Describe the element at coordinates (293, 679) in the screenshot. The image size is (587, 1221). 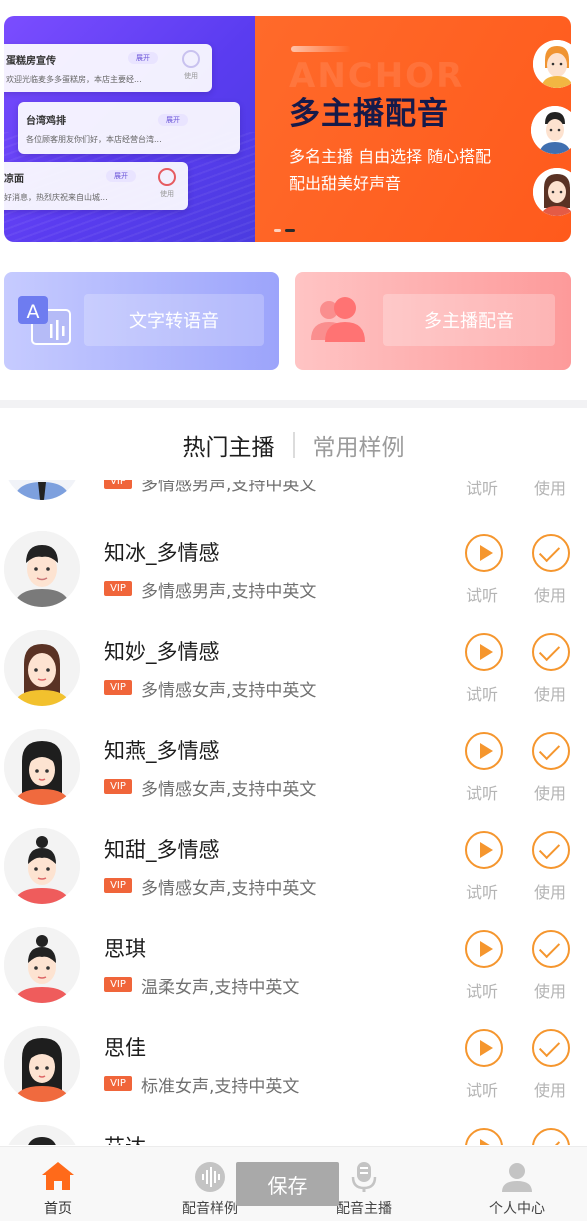
I see `list-item: 知妙_多情感 VIP 多情感女声,支持中英文 试听 使用` at that location.